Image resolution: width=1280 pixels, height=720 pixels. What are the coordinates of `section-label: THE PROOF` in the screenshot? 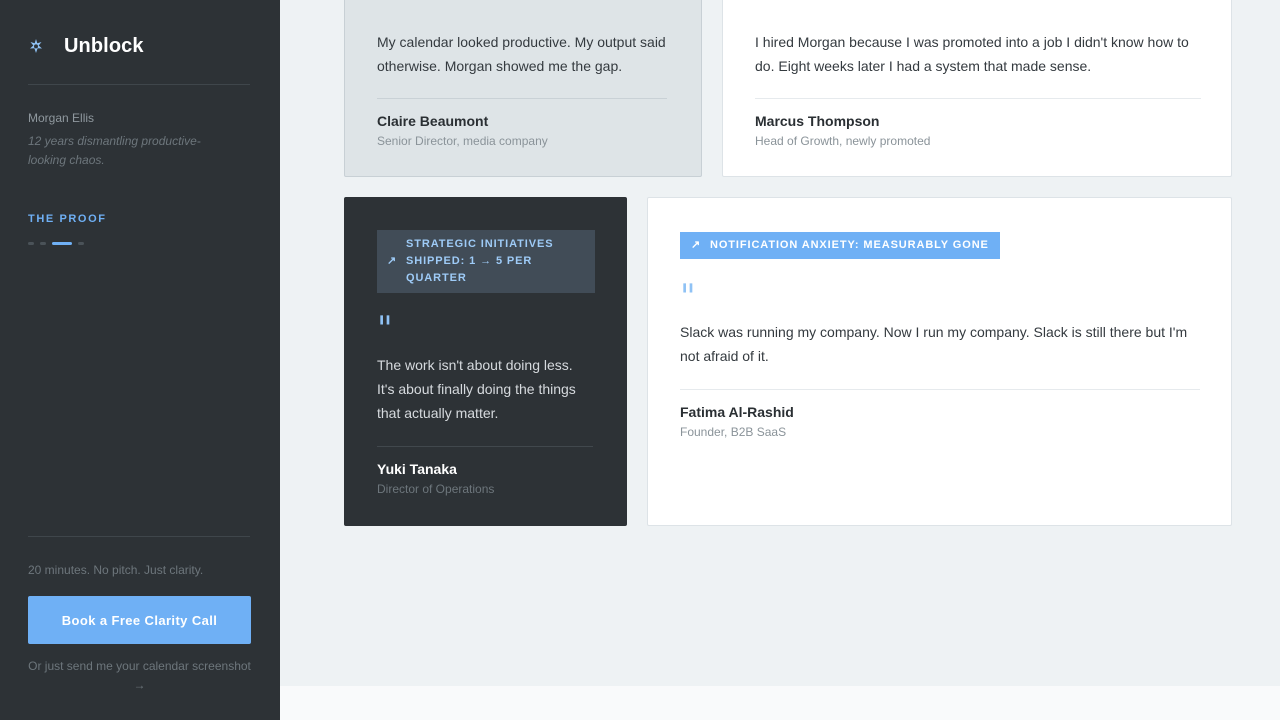 It's located at (67, 219).